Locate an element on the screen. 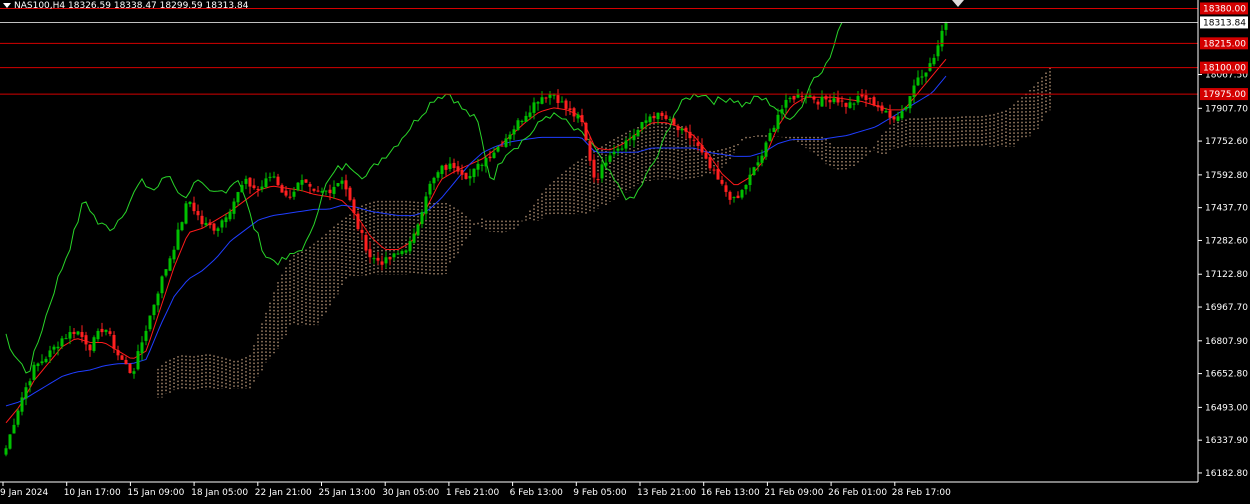 The image size is (1250, 504). chart-menu-triangle-icon is located at coordinates (7, 5).